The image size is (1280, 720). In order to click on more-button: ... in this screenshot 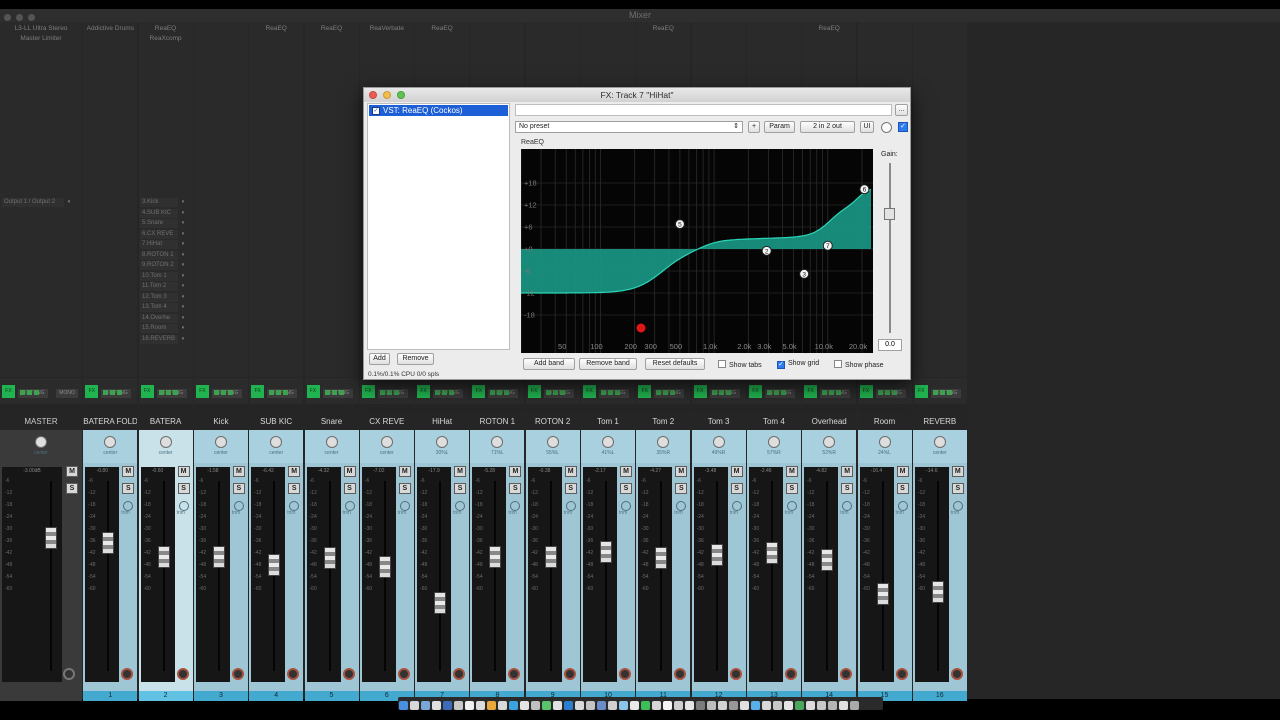, I will do `click(901, 110)`.